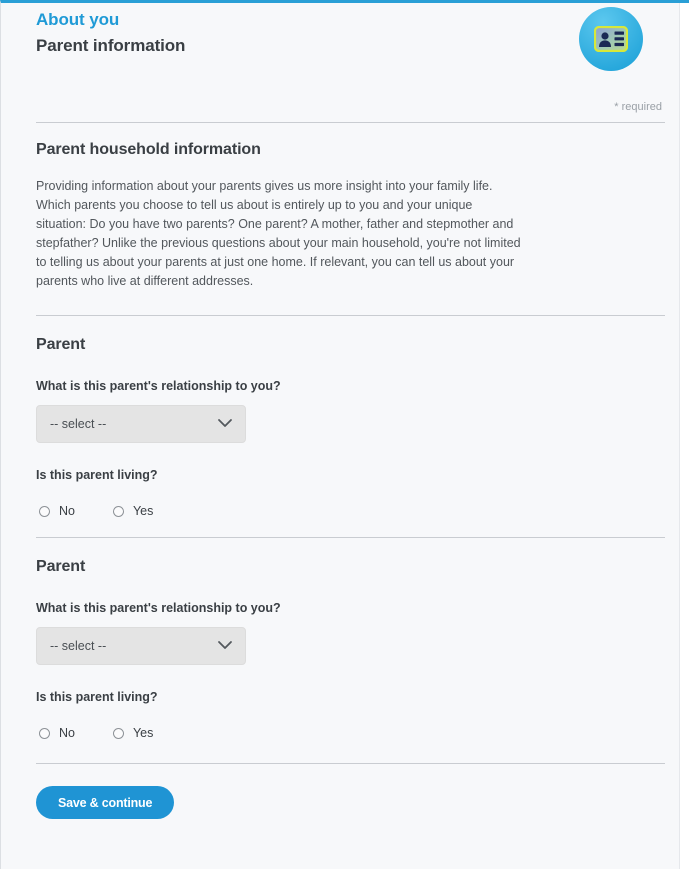 The image size is (689, 869). Describe the element at coordinates (57, 511) in the screenshot. I see `radio-living-no-1: No` at that location.